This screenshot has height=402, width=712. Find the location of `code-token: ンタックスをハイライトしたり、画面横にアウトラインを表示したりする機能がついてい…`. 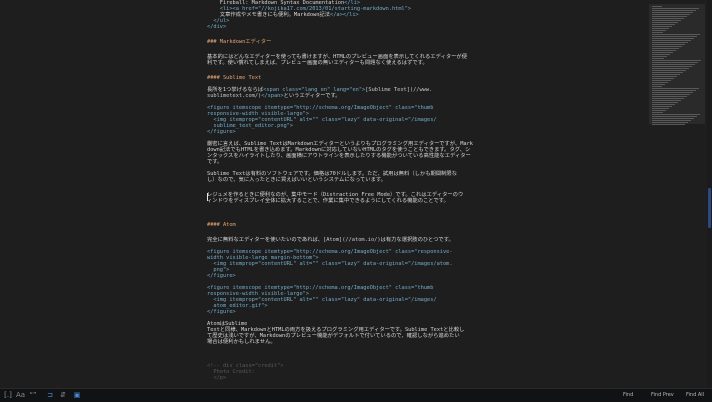

code-token: ンタックスをハイライトしたり、画面横にアウトラインを表示したりする機能がついてい… is located at coordinates (339, 156).